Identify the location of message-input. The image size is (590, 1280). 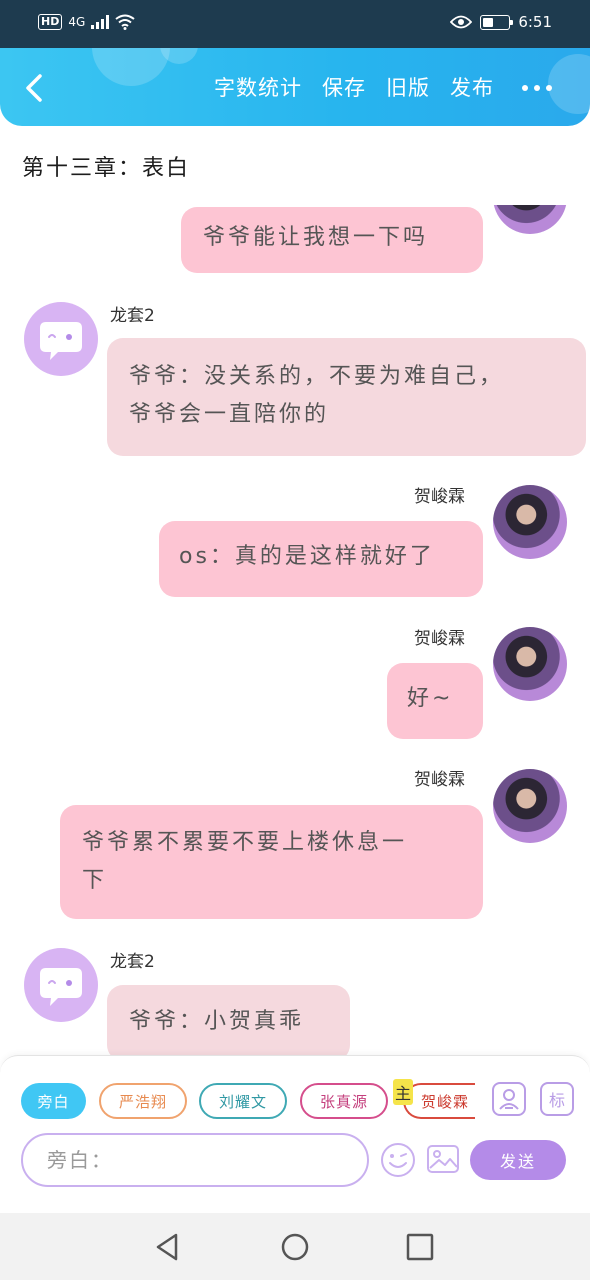
(195, 1160).